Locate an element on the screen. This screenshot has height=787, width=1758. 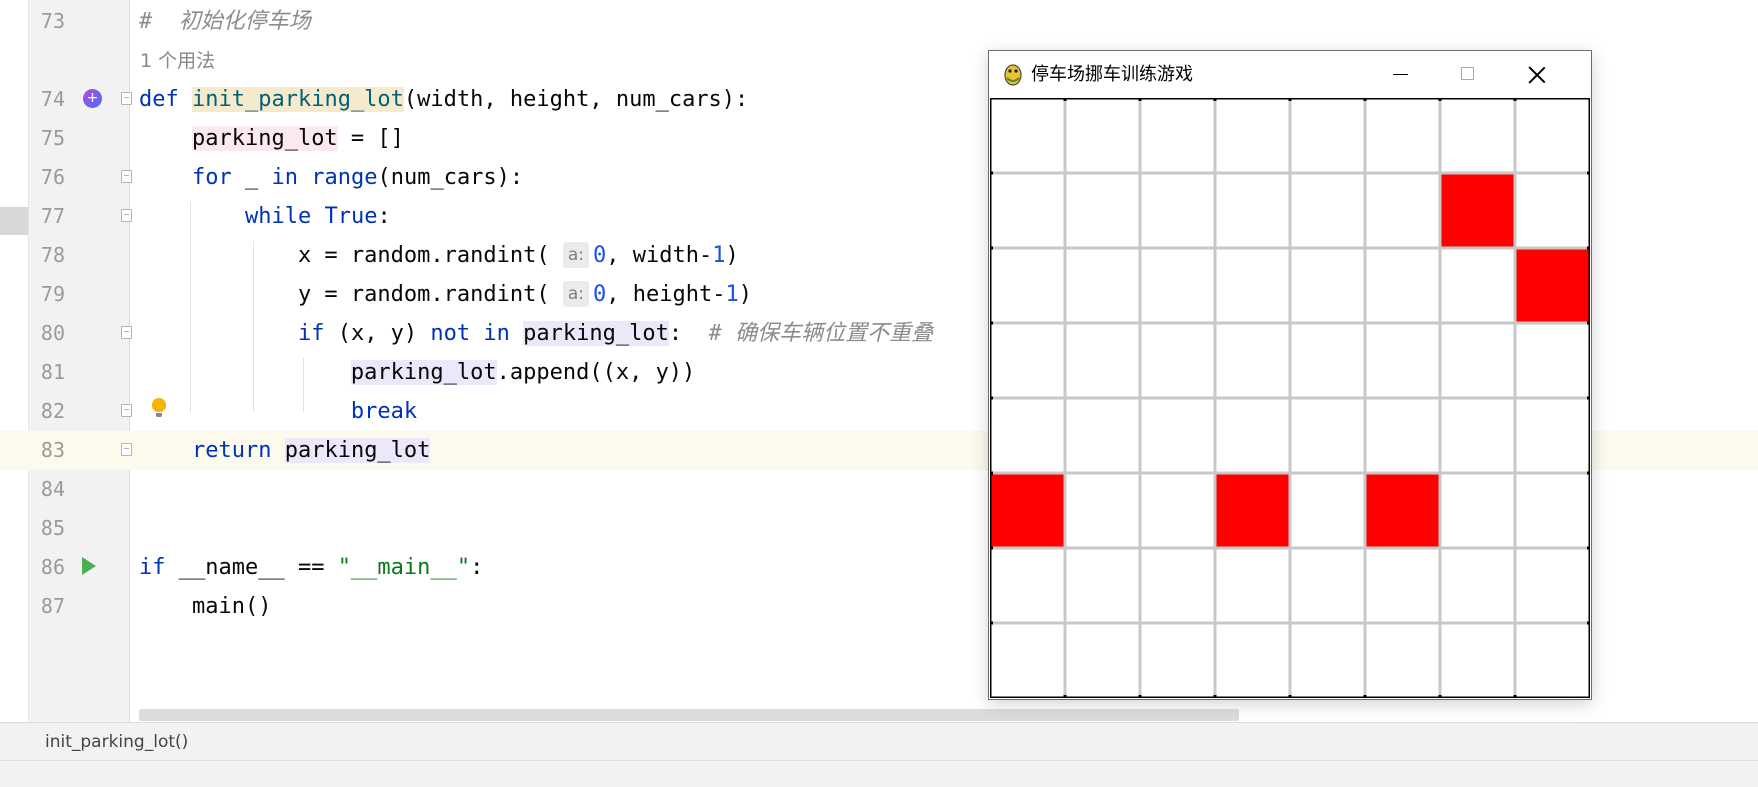
usages-hint: 1 个用法 is located at coordinates (177, 61).